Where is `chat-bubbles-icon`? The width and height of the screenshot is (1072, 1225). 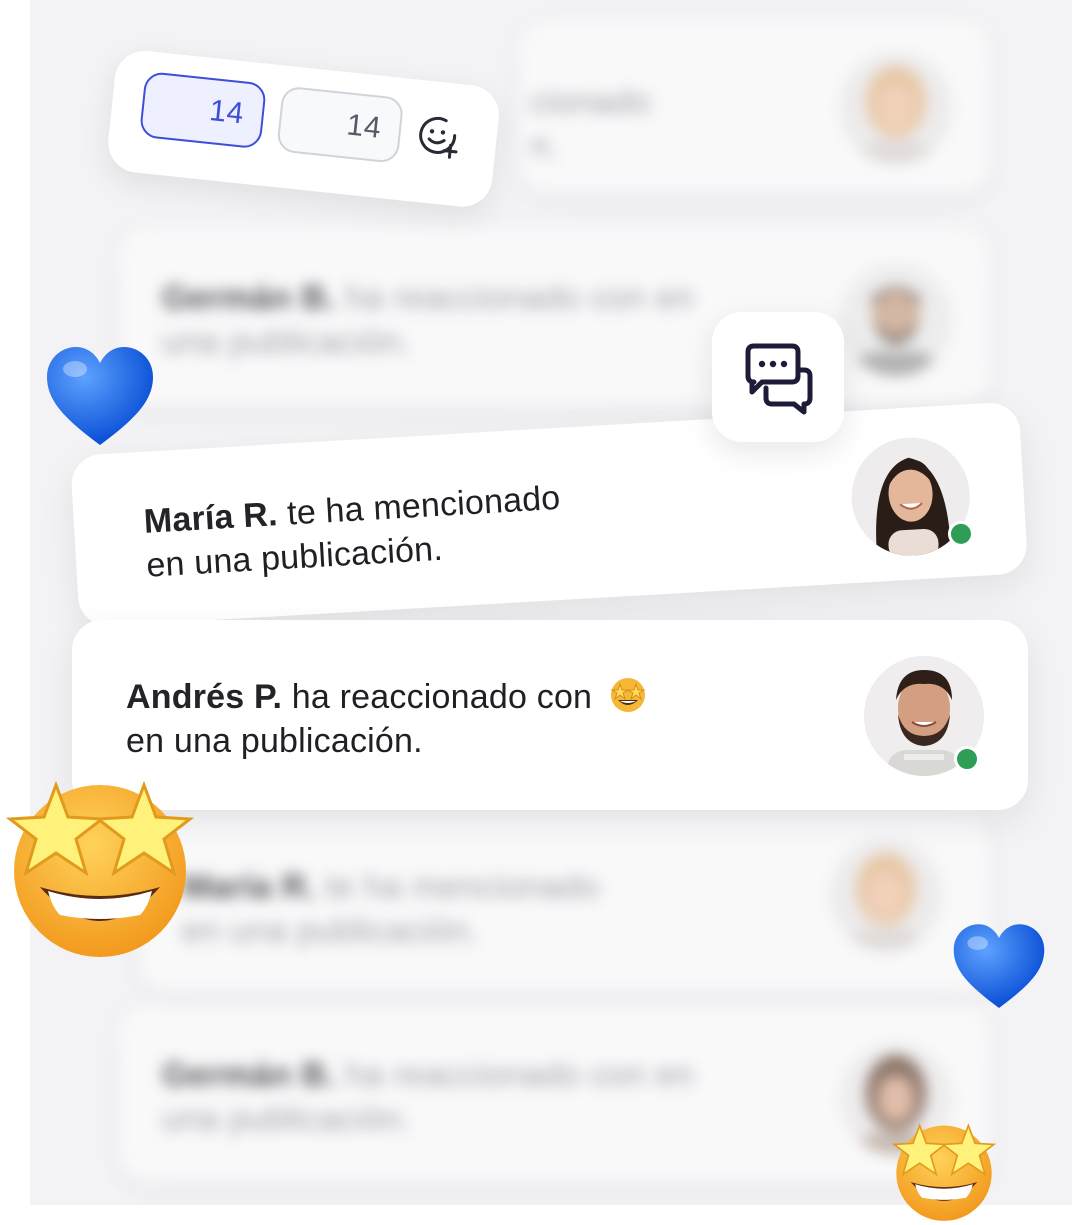
chat-bubbles-icon is located at coordinates (779, 379).